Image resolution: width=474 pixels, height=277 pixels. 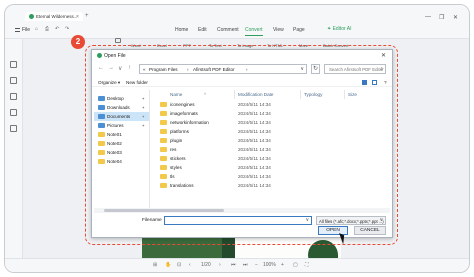 What do you see at coordinates (299, 30) in the screenshot?
I see `menu-page: Page` at bounding box center [299, 30].